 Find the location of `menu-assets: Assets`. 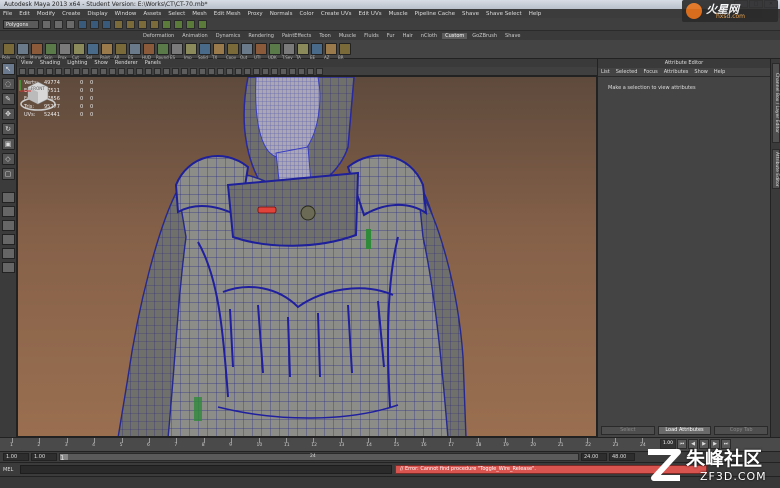

menu-assets: Assets is located at coordinates (152, 14).